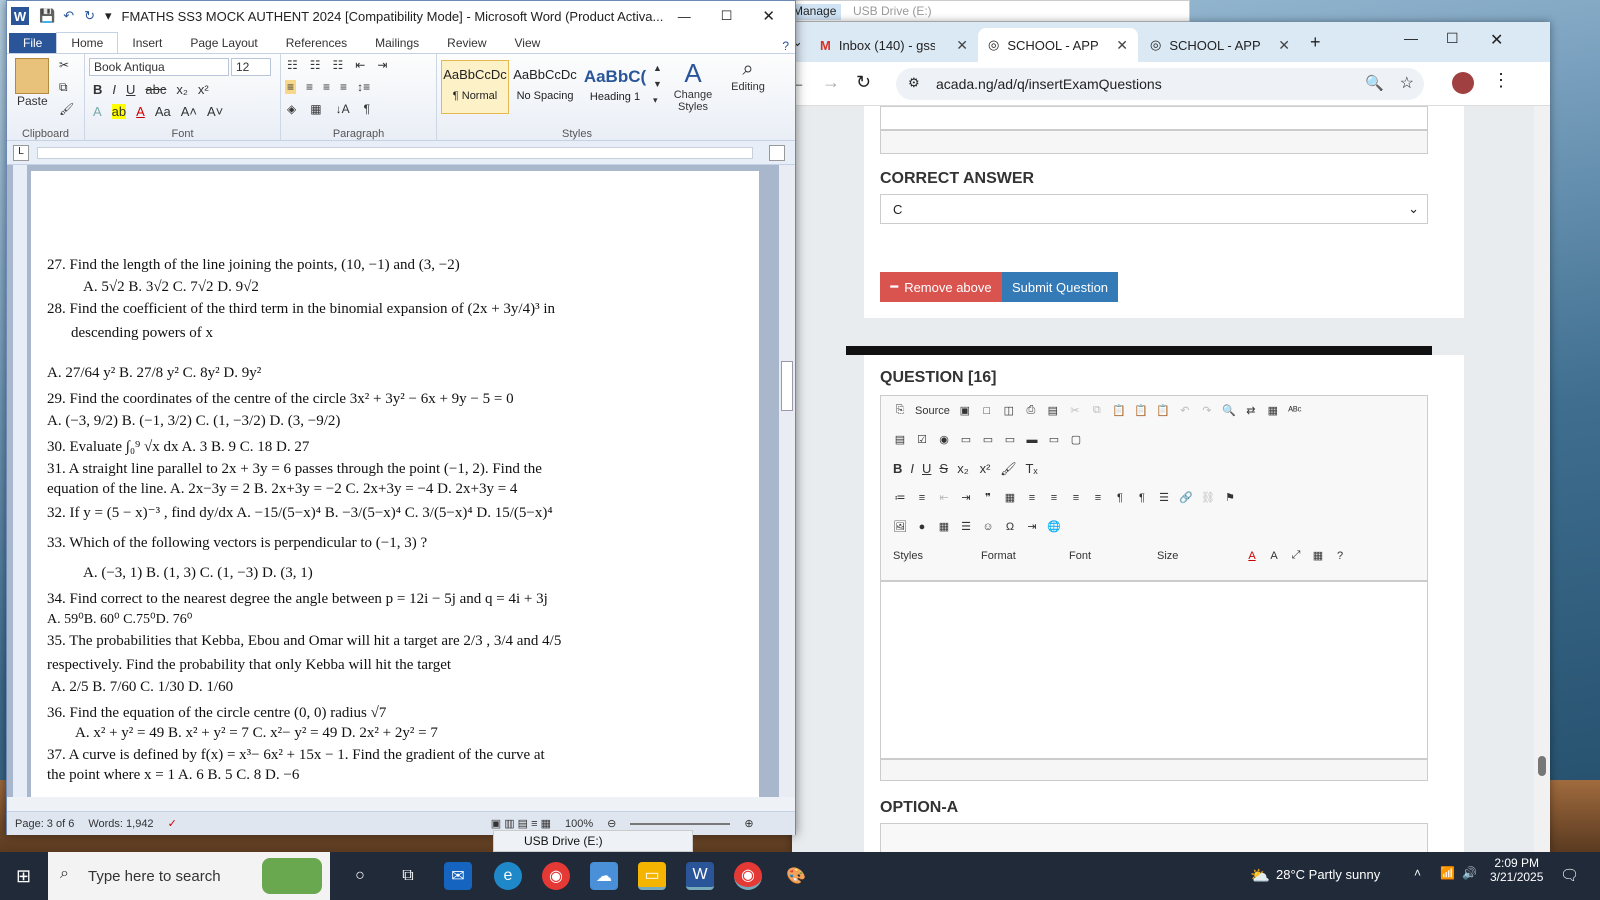  Describe the element at coordinates (863, 82) in the screenshot. I see `reload-icon: ↻` at that location.